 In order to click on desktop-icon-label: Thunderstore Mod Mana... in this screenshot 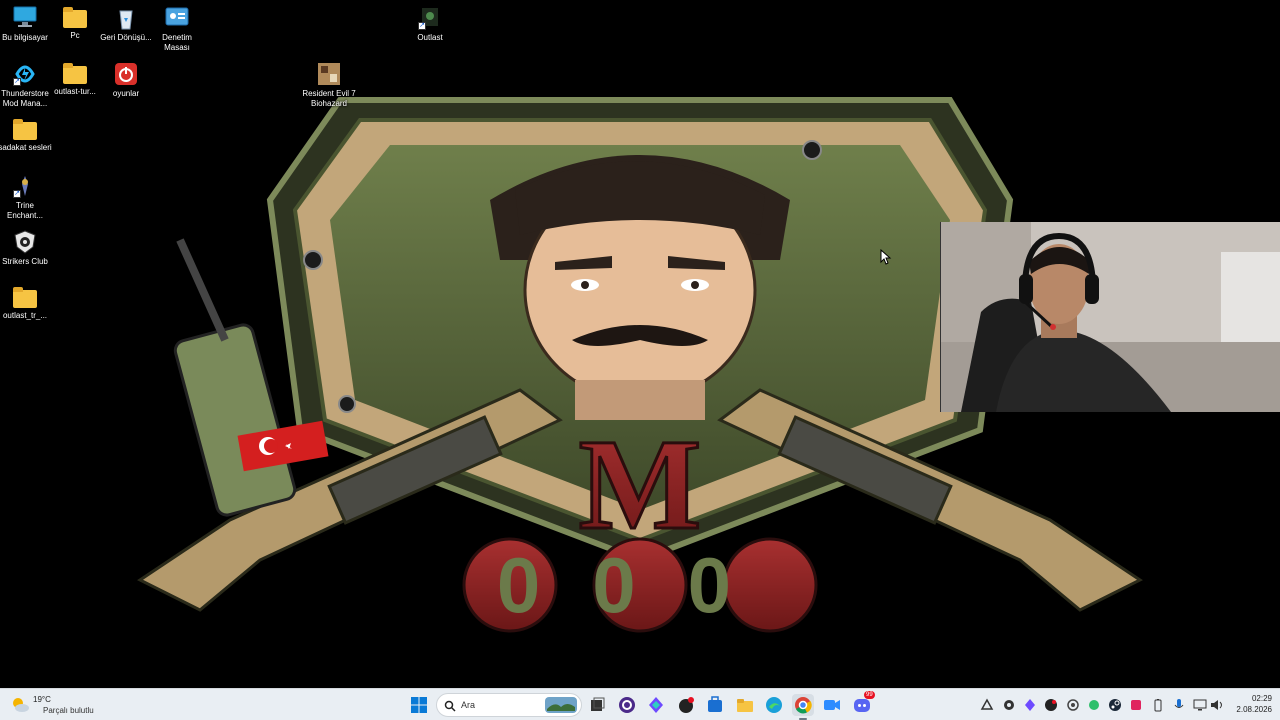, I will do `click(25, 98)`.